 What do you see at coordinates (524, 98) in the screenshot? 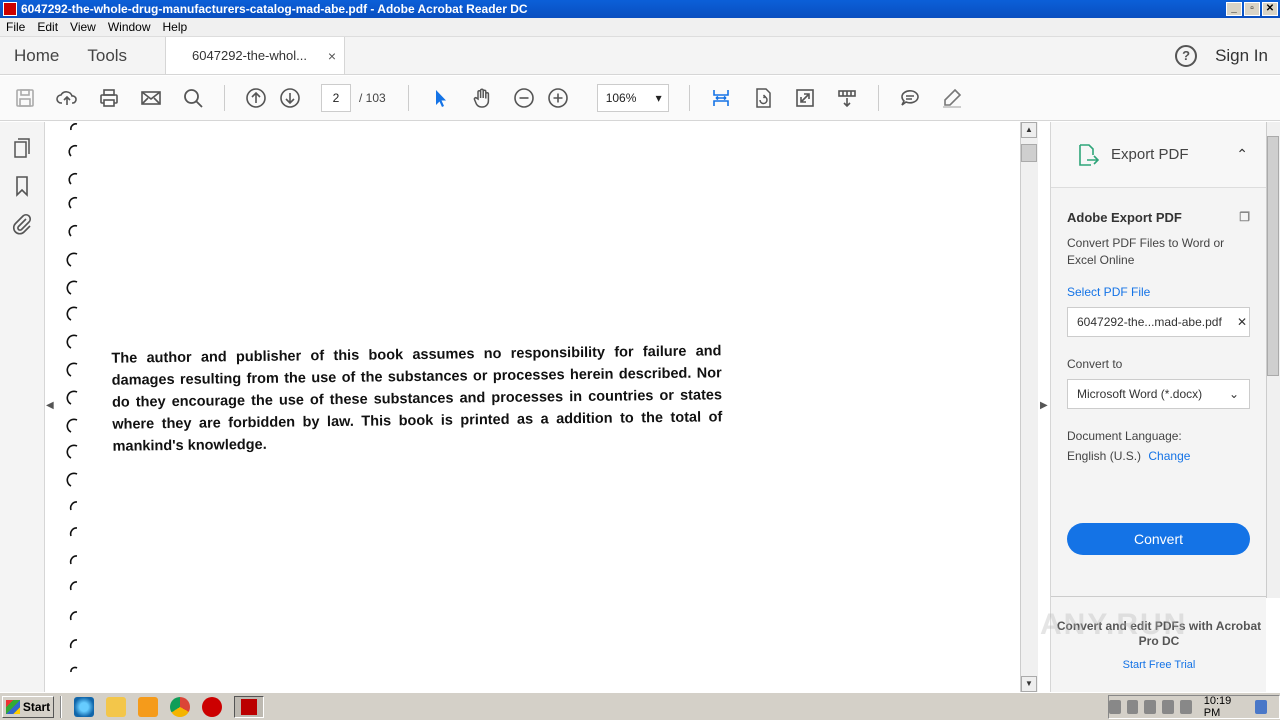
I see `zoom-out-icon` at bounding box center [524, 98].